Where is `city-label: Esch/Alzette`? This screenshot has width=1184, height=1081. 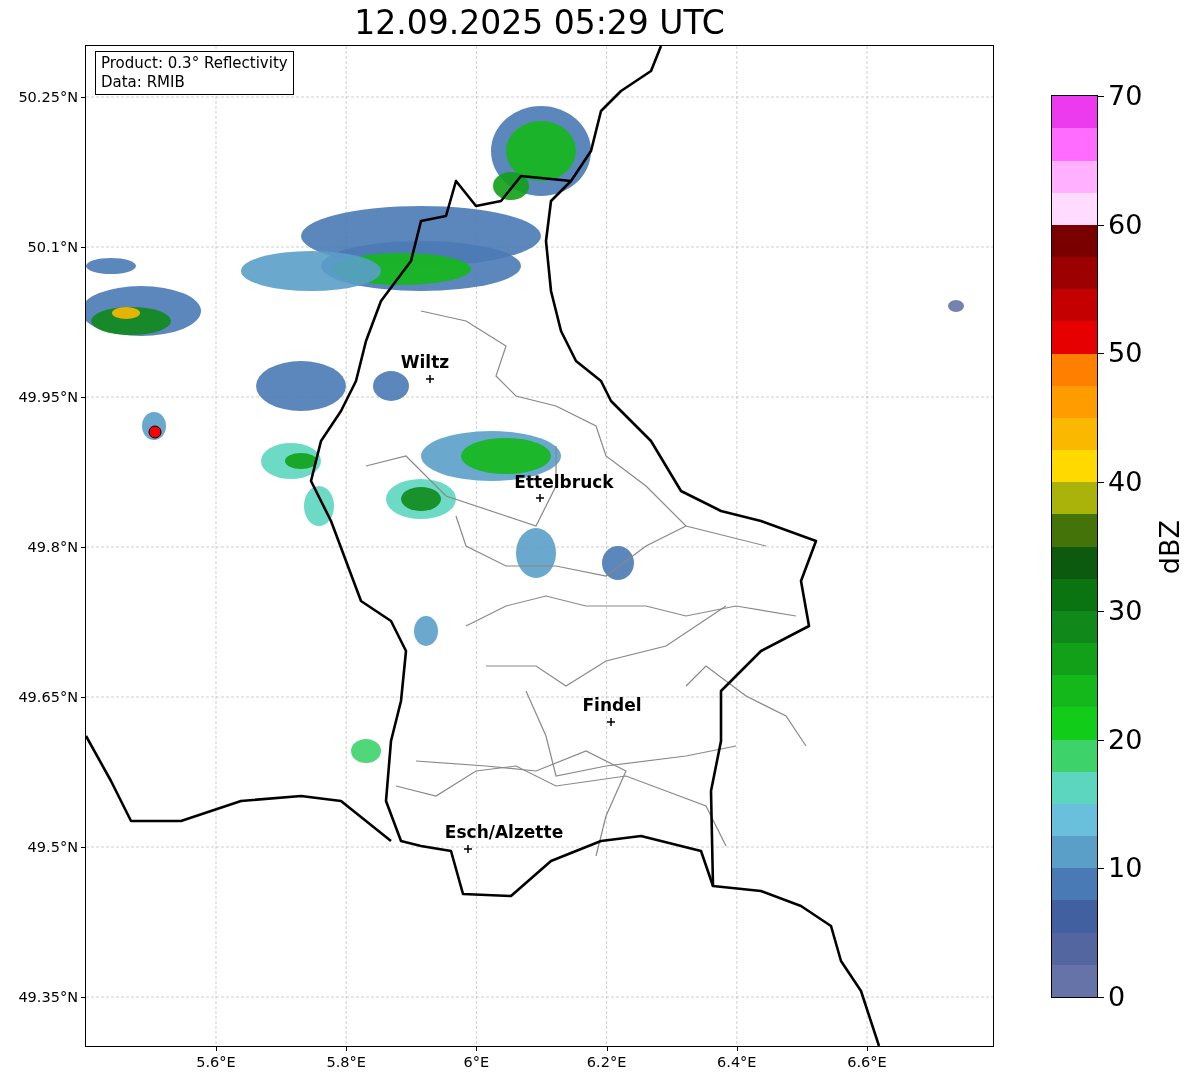
city-label: Esch/Alzette is located at coordinates (504, 832).